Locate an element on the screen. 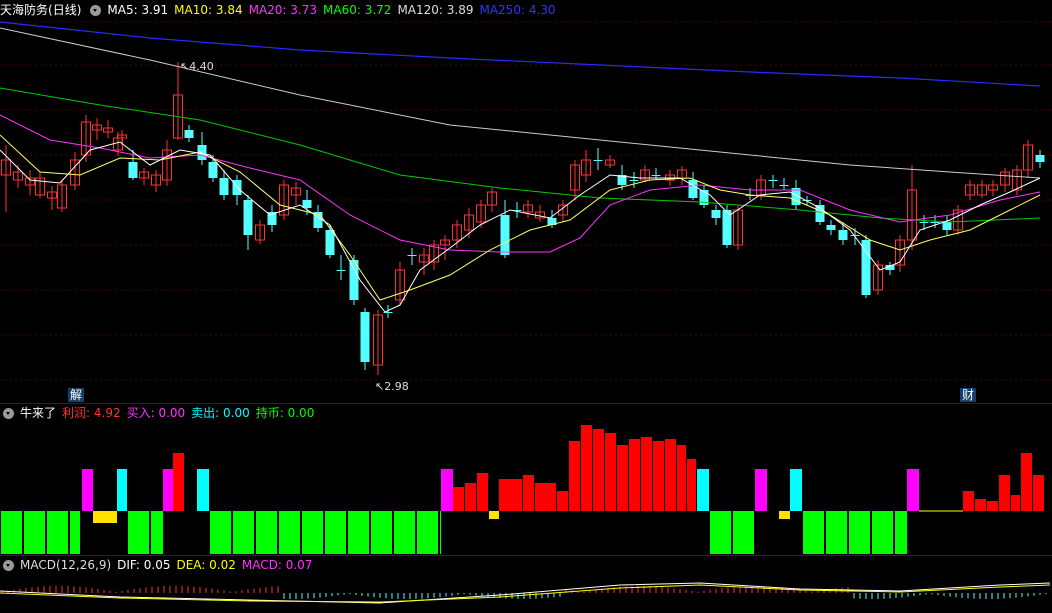 The height and width of the screenshot is (613, 1052). macd-toggle-icon is located at coordinates (8, 565).